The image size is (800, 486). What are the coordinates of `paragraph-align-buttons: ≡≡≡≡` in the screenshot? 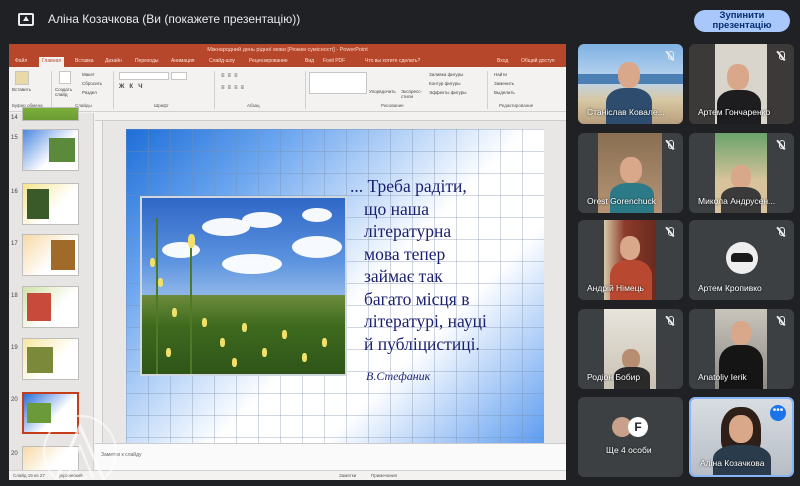 It's located at (234, 88).